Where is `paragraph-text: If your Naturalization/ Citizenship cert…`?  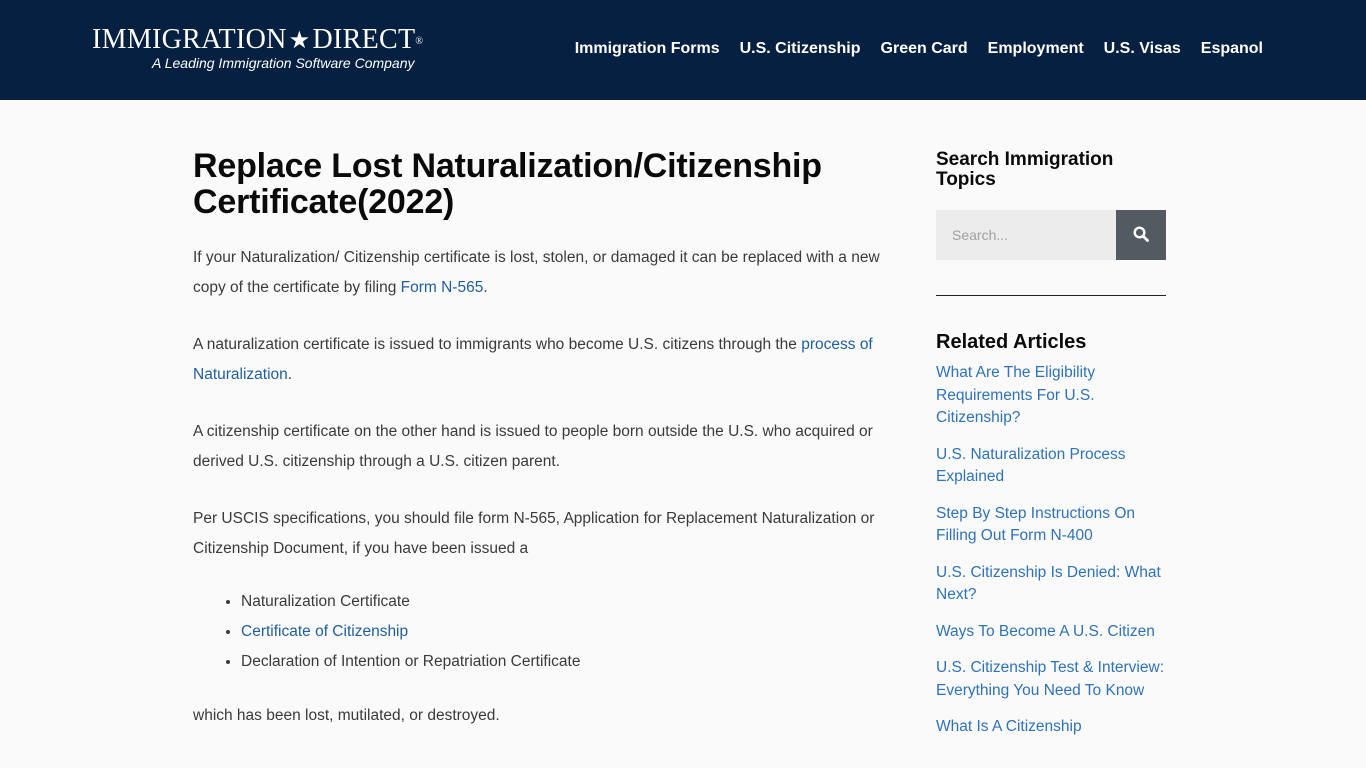 paragraph-text: If your Naturalization/ Citizenship cert… is located at coordinates (536, 272).